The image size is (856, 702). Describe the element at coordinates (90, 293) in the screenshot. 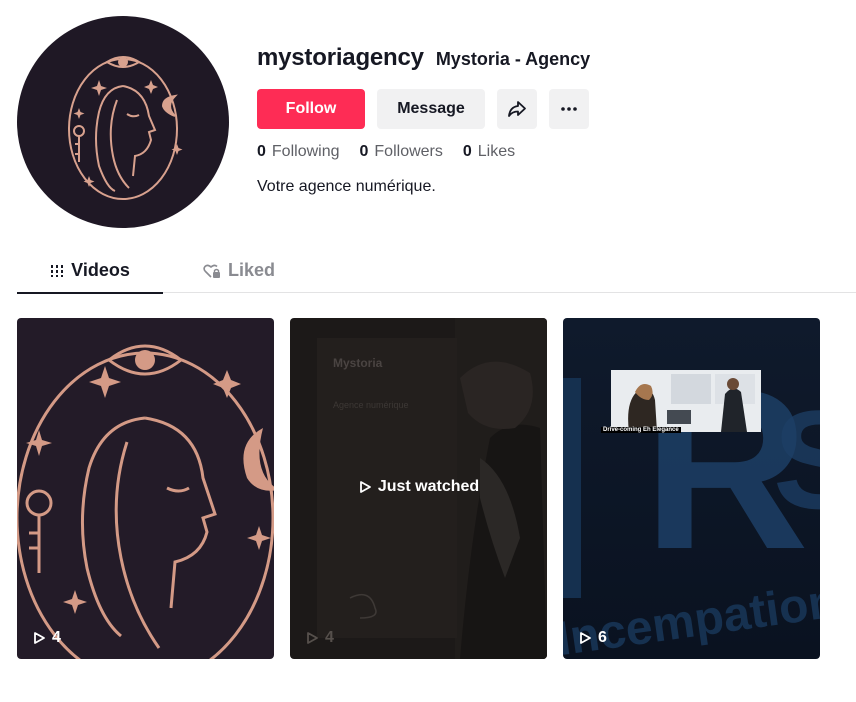

I see `active-tab-underline` at that location.